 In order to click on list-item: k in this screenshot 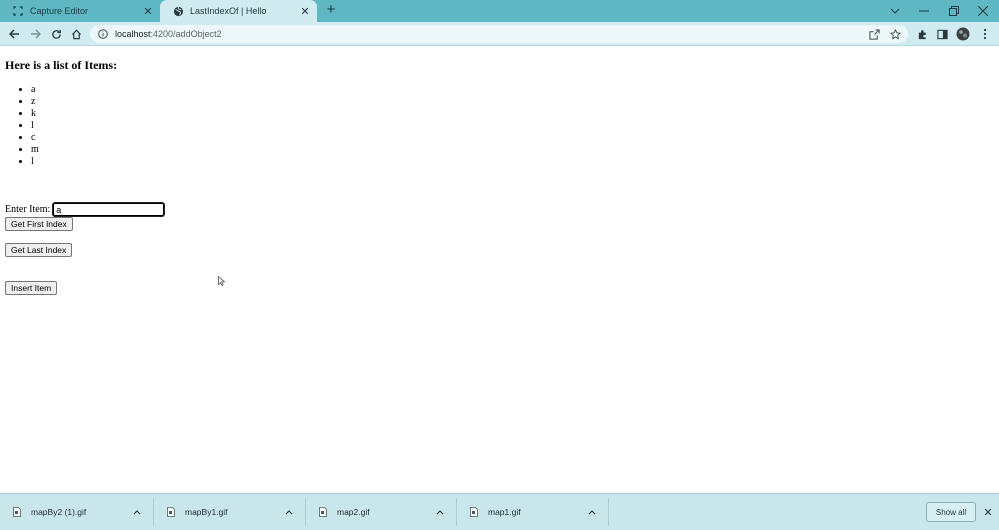, I will do `click(35, 114)`.